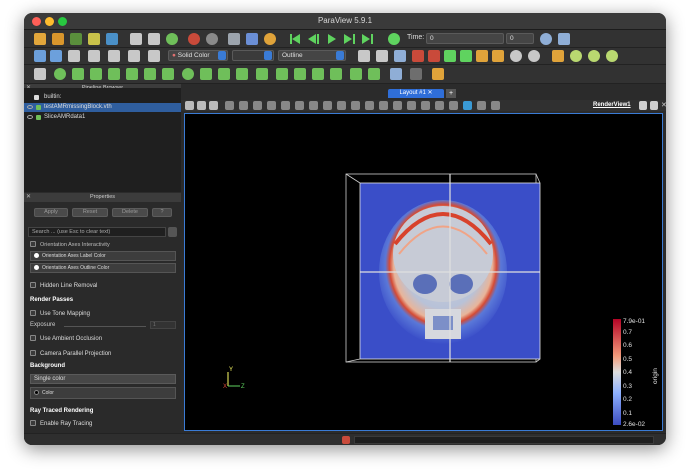 The height and width of the screenshot is (476, 690). I want to click on component-select, so click(253, 55).